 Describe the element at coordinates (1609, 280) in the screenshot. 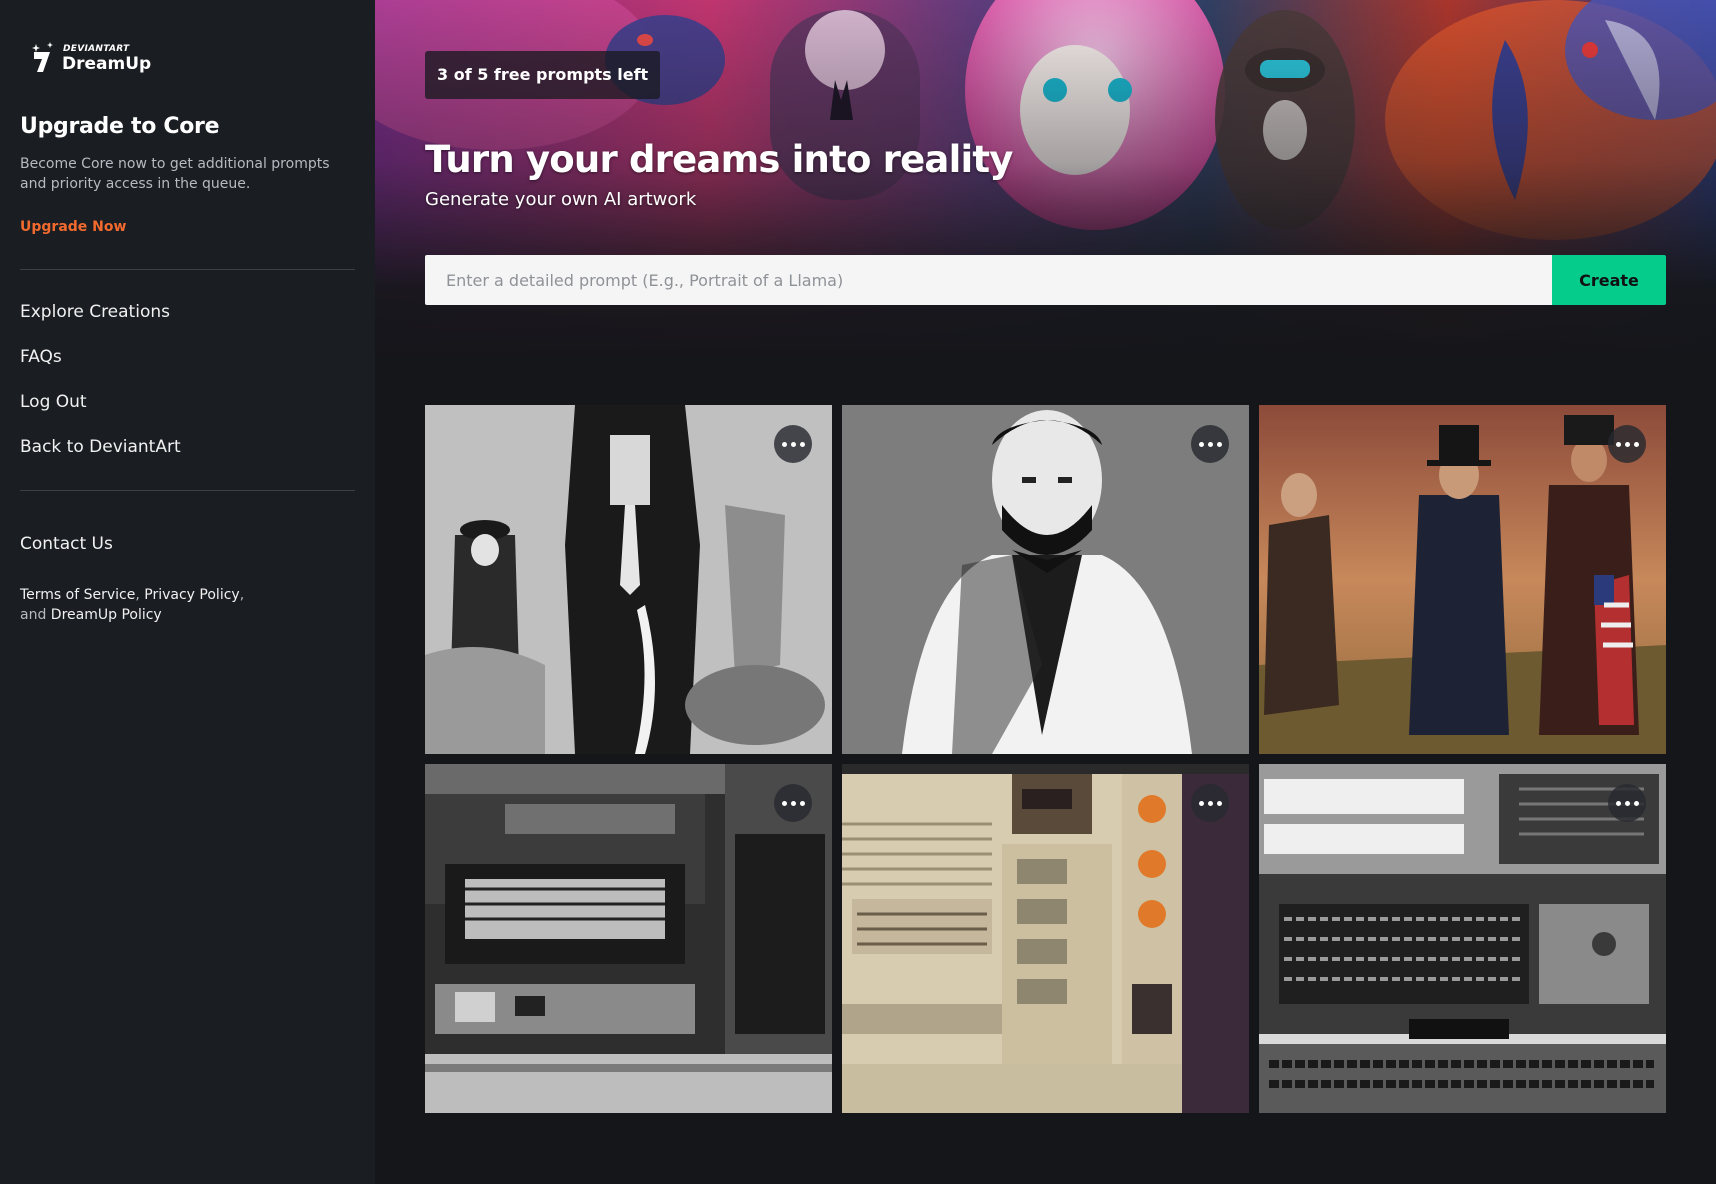

I see `create-button: Create` at that location.